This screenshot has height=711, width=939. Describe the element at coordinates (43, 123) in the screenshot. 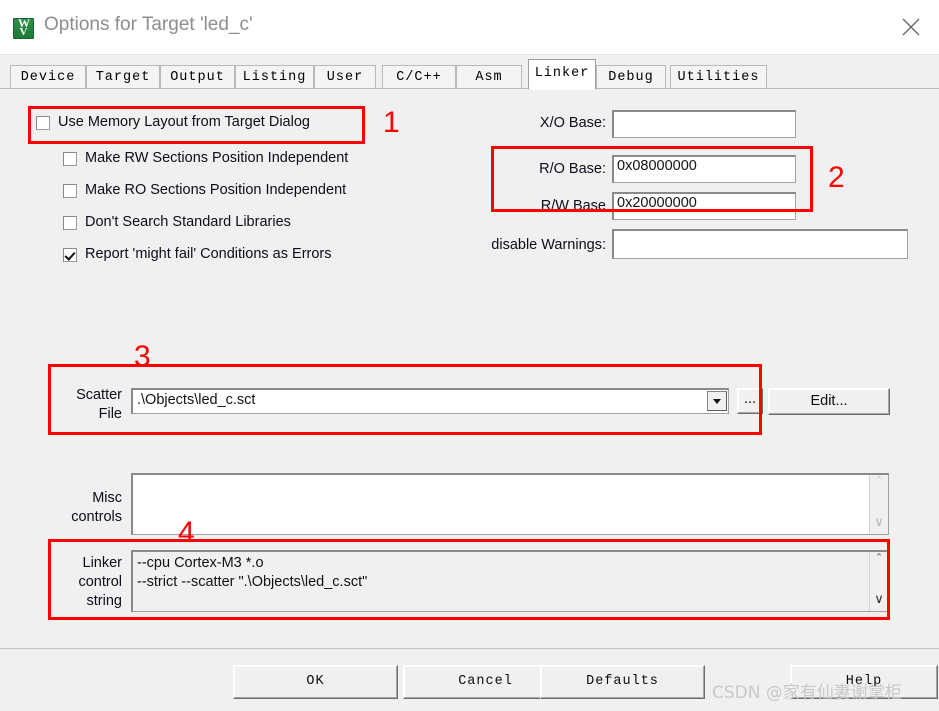

I see `checkbox-use-memory-layout-from-target-dialog` at that location.